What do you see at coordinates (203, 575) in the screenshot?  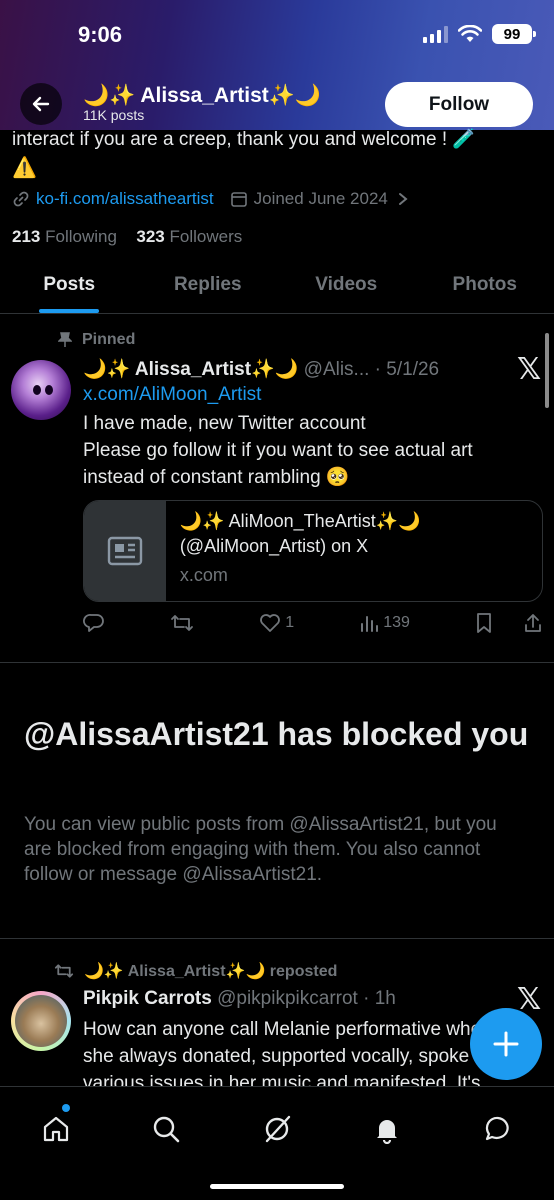 I see `card-domain: x.com` at bounding box center [203, 575].